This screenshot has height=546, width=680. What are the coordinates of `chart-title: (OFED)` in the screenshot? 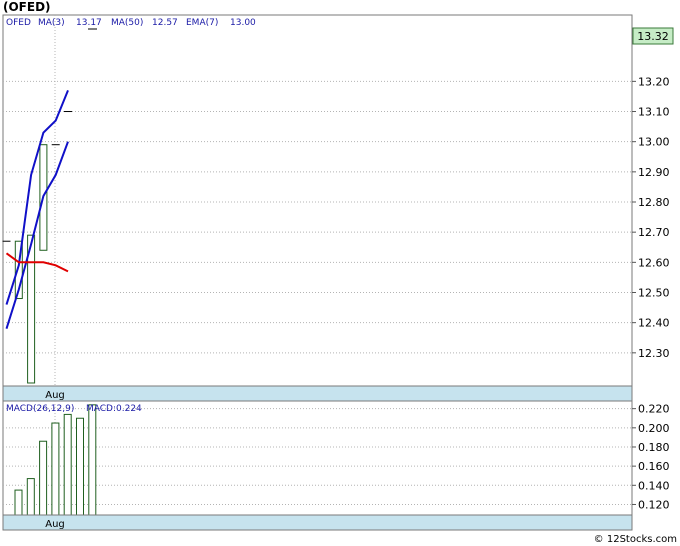 It's located at (27, 7).